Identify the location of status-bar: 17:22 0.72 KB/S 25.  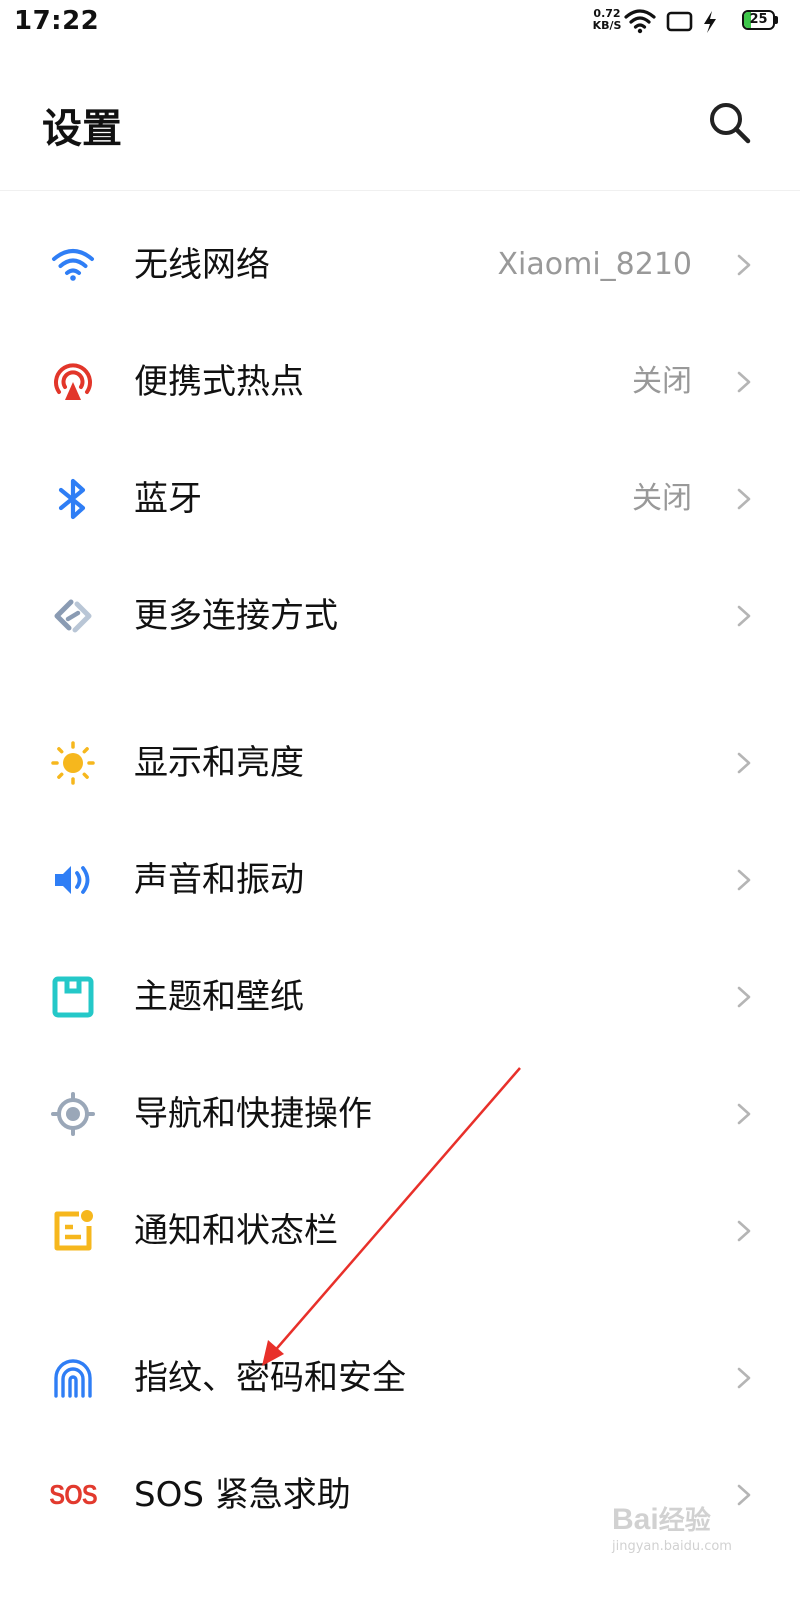
(400, 22).